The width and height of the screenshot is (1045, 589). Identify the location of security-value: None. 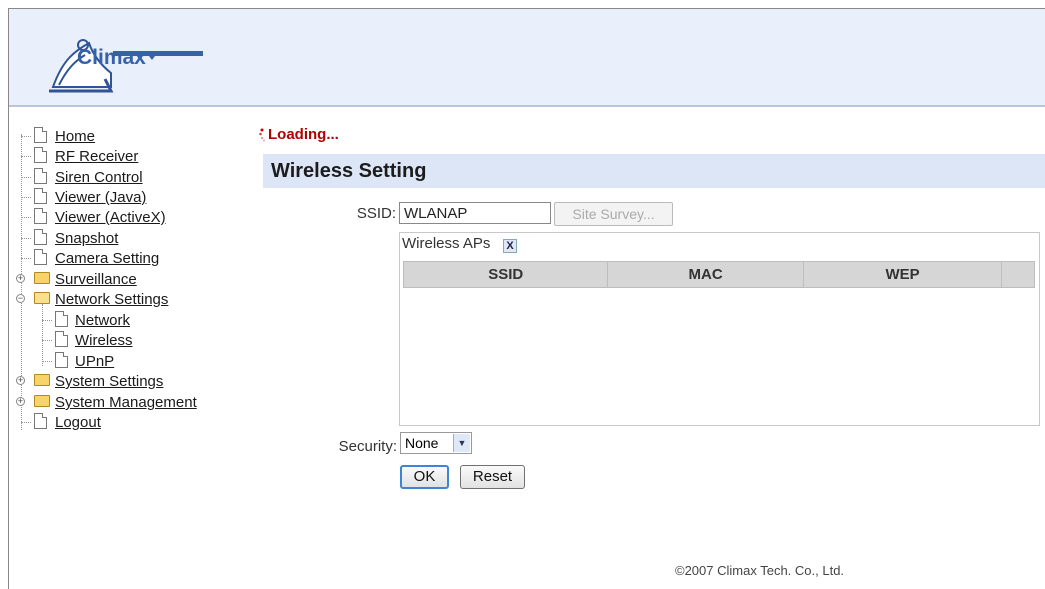
(422, 443).